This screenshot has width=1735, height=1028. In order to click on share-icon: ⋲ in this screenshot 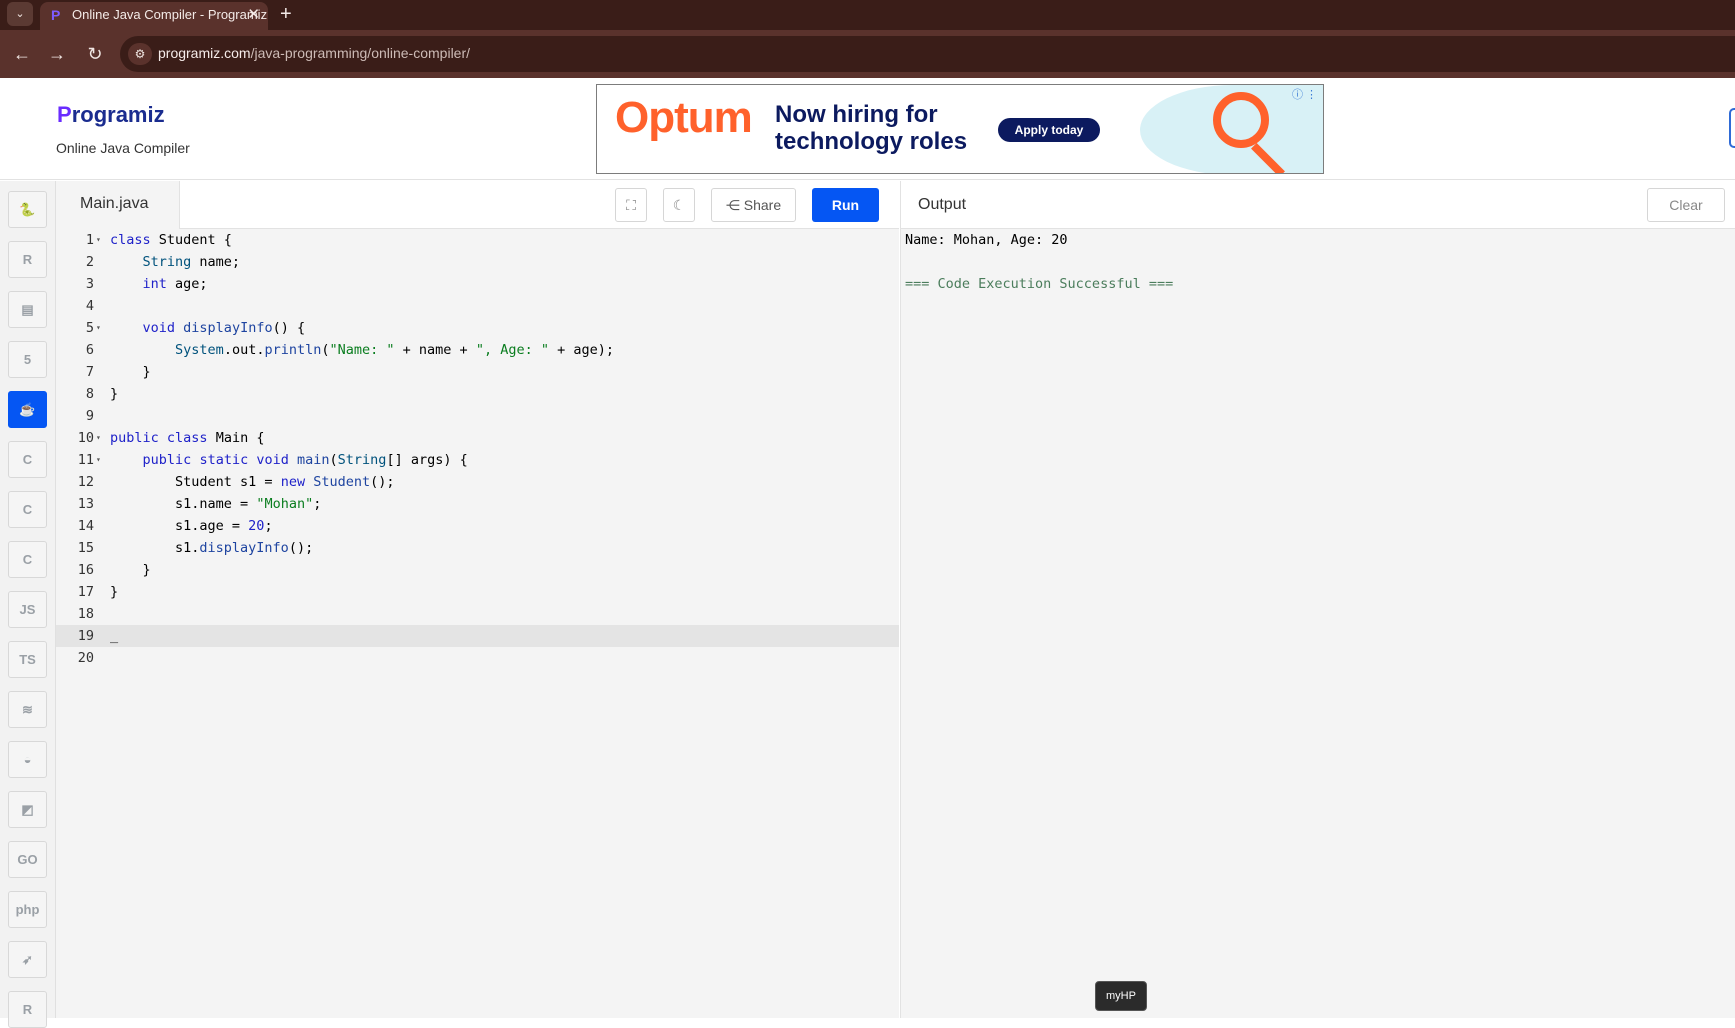, I will do `click(732, 205)`.